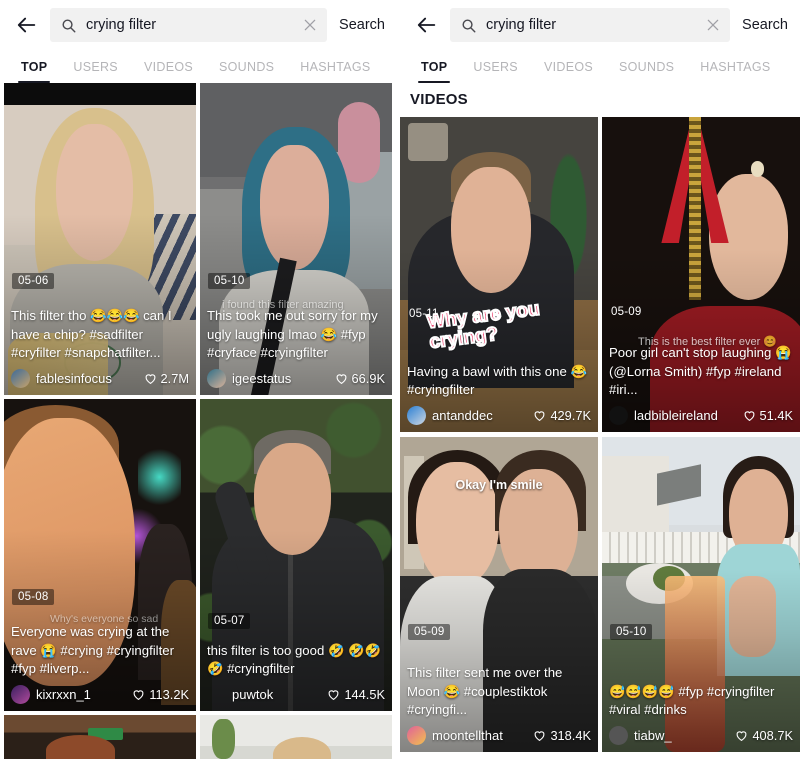 The height and width of the screenshot is (779, 800). Describe the element at coordinates (570, 415) in the screenshot. I see `like-count-value: 429.7K` at that location.